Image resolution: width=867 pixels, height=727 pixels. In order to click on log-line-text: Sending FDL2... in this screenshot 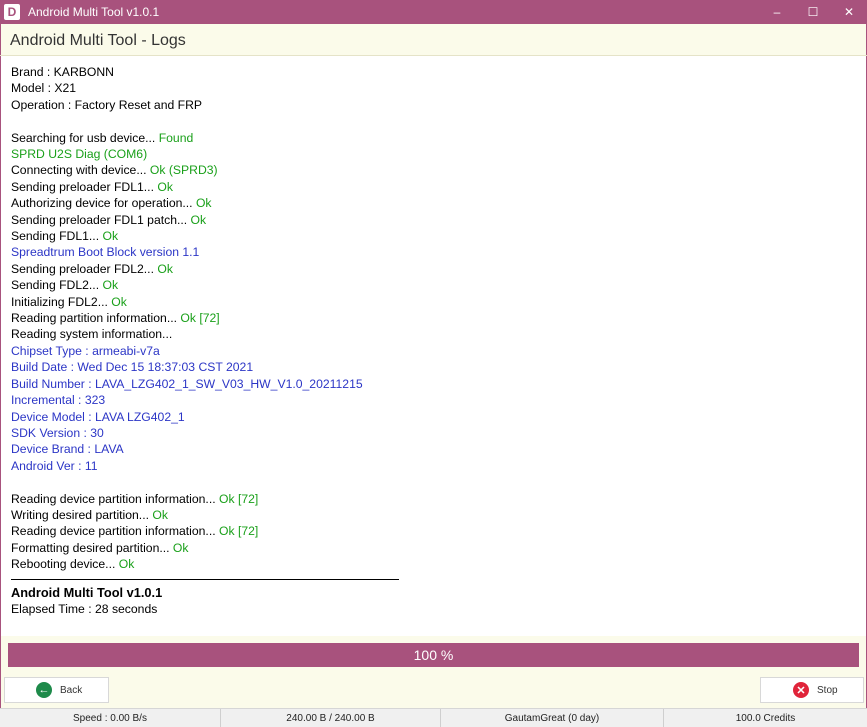, I will do `click(57, 285)`.